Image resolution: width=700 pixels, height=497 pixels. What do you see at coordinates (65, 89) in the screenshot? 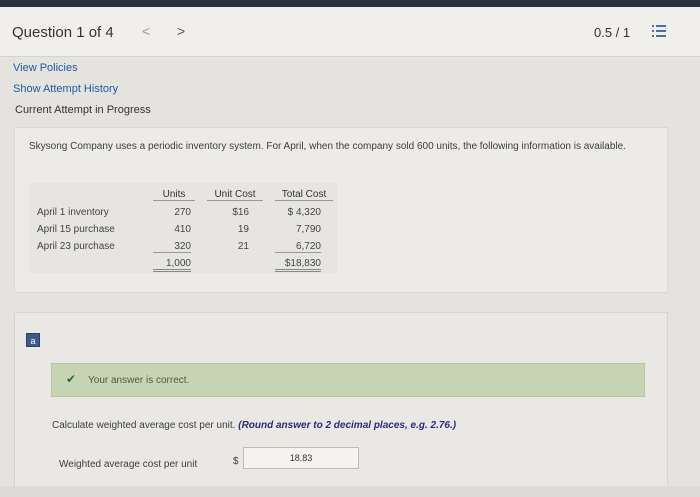
I see `show-attempt-history-link: Show Attempt History` at bounding box center [65, 89].